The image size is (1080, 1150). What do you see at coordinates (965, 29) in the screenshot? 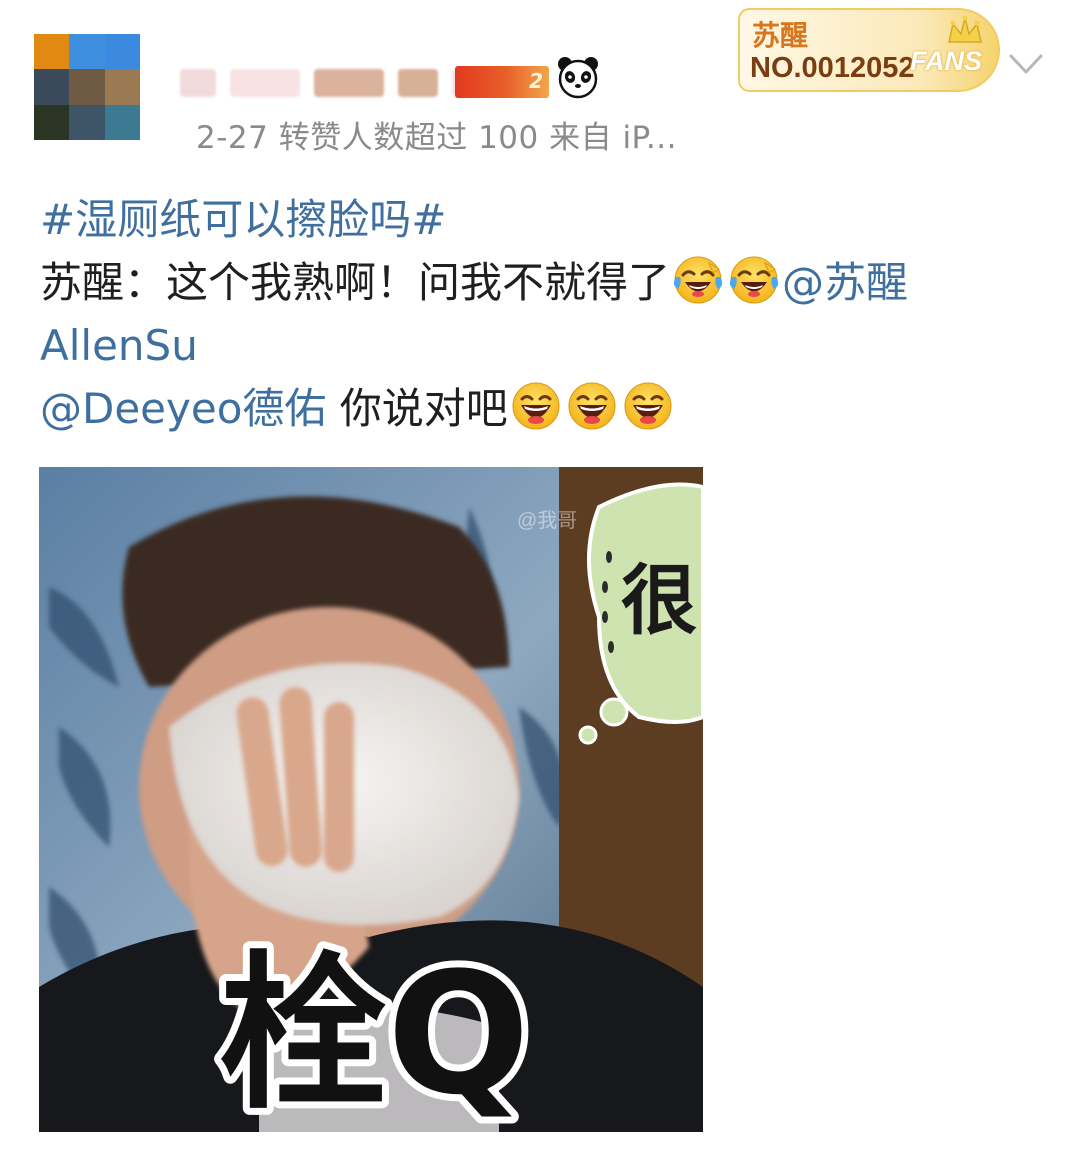
I see `crown-icon` at bounding box center [965, 29].